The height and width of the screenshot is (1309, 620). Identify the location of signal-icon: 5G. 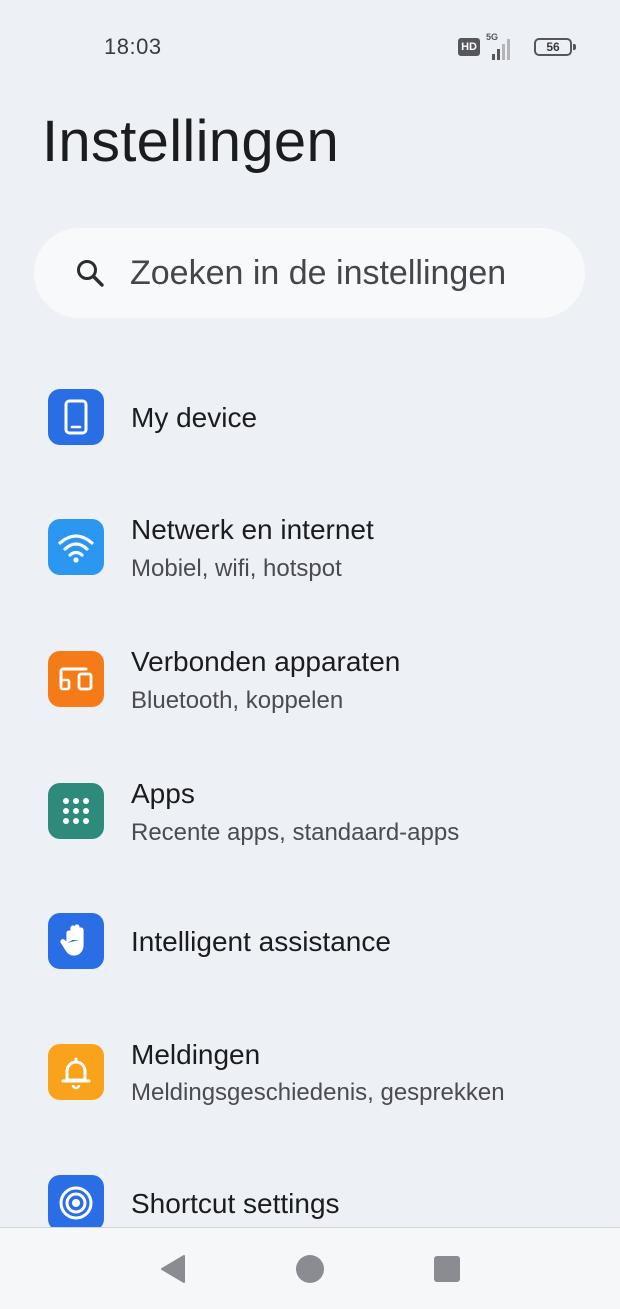
(504, 46).